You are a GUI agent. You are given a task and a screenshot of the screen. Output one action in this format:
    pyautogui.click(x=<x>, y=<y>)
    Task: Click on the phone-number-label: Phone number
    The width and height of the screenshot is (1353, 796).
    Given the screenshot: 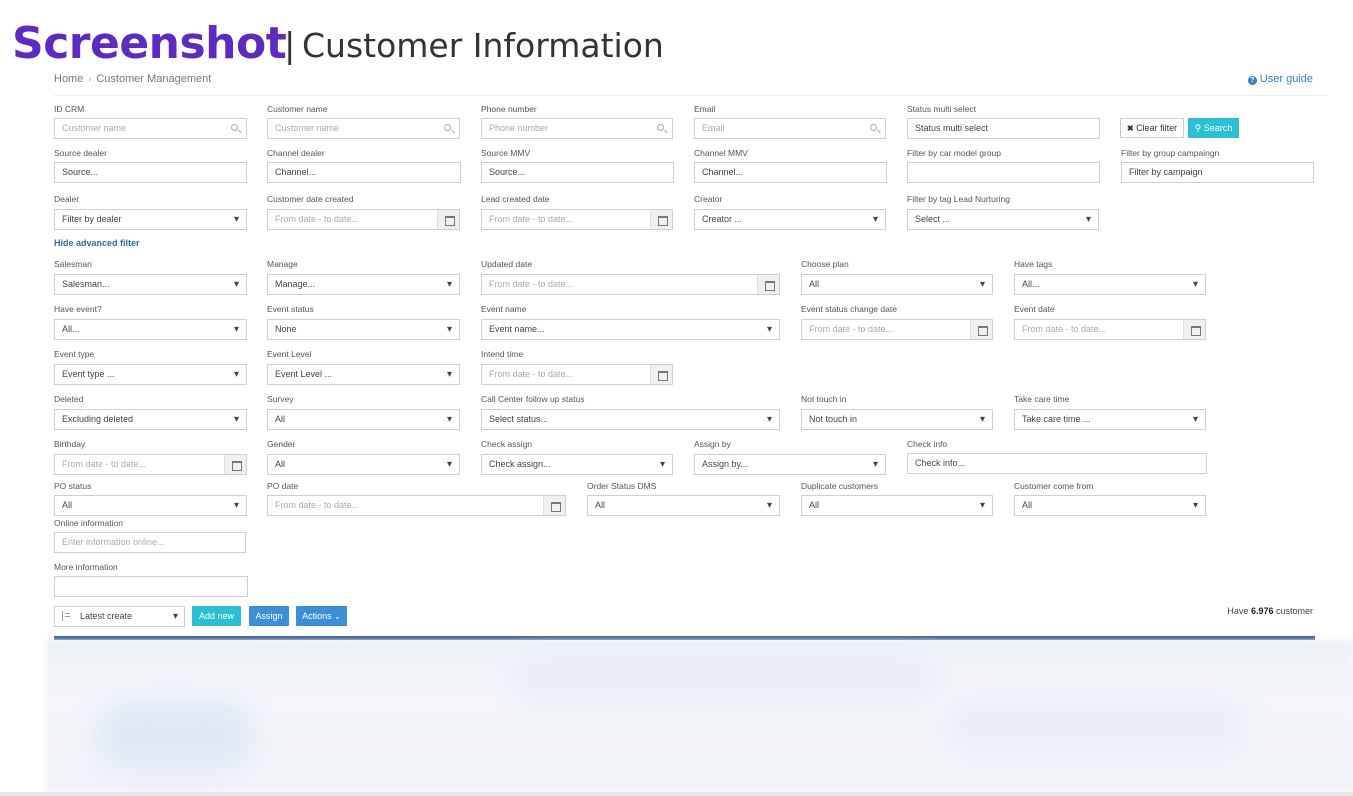 What is the action you would take?
    pyautogui.click(x=509, y=109)
    